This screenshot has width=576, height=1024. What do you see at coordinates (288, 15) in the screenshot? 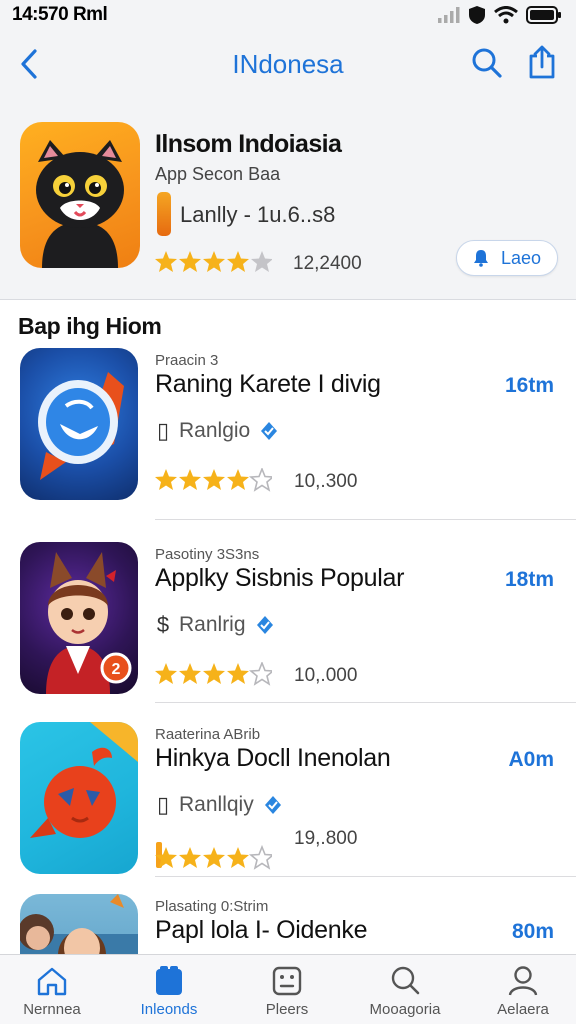
I see `status-bar: 14:570 Rml` at bounding box center [288, 15].